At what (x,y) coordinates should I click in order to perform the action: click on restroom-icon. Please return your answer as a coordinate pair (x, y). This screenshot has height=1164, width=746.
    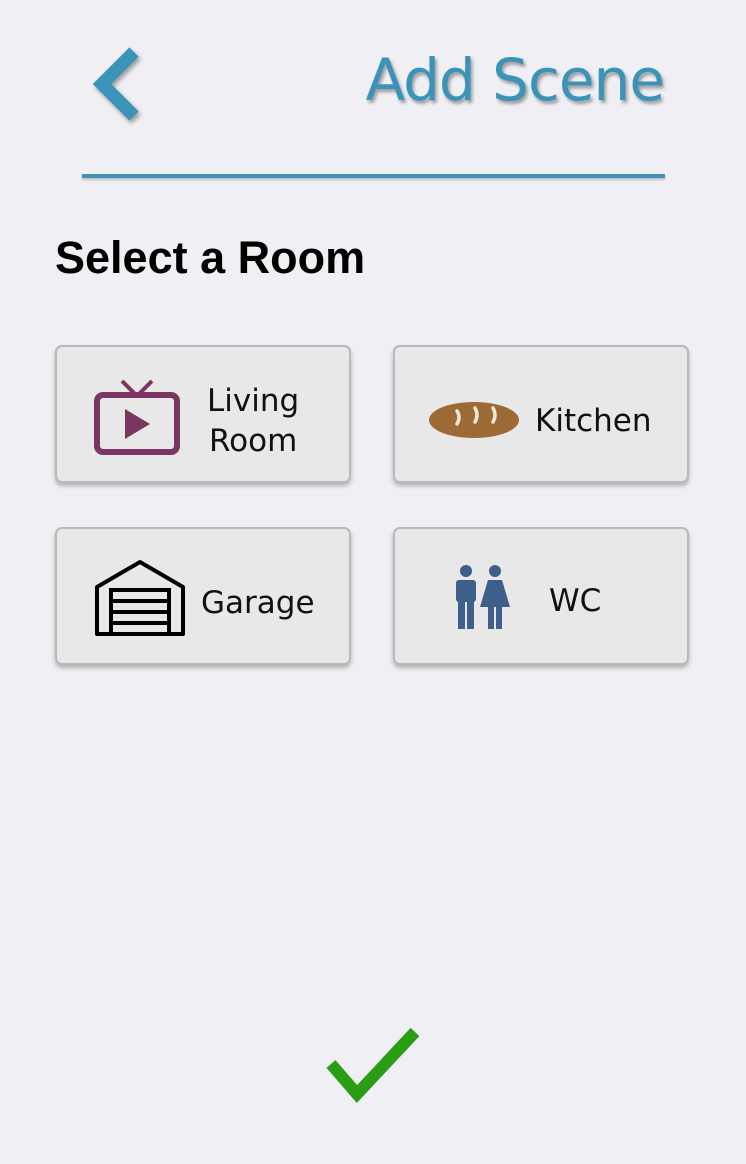
    Looking at the image, I should click on (483, 599).